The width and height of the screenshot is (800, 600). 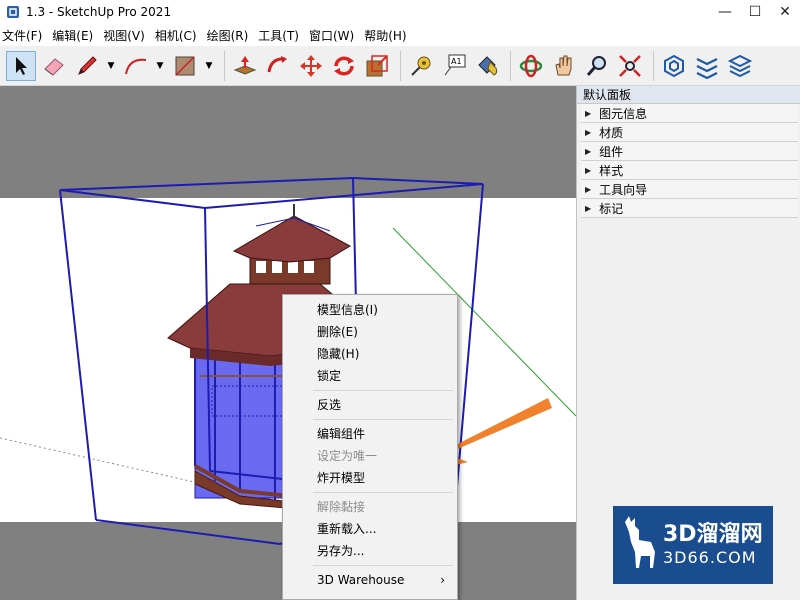 I want to click on layout-send-button, so click(x=740, y=66).